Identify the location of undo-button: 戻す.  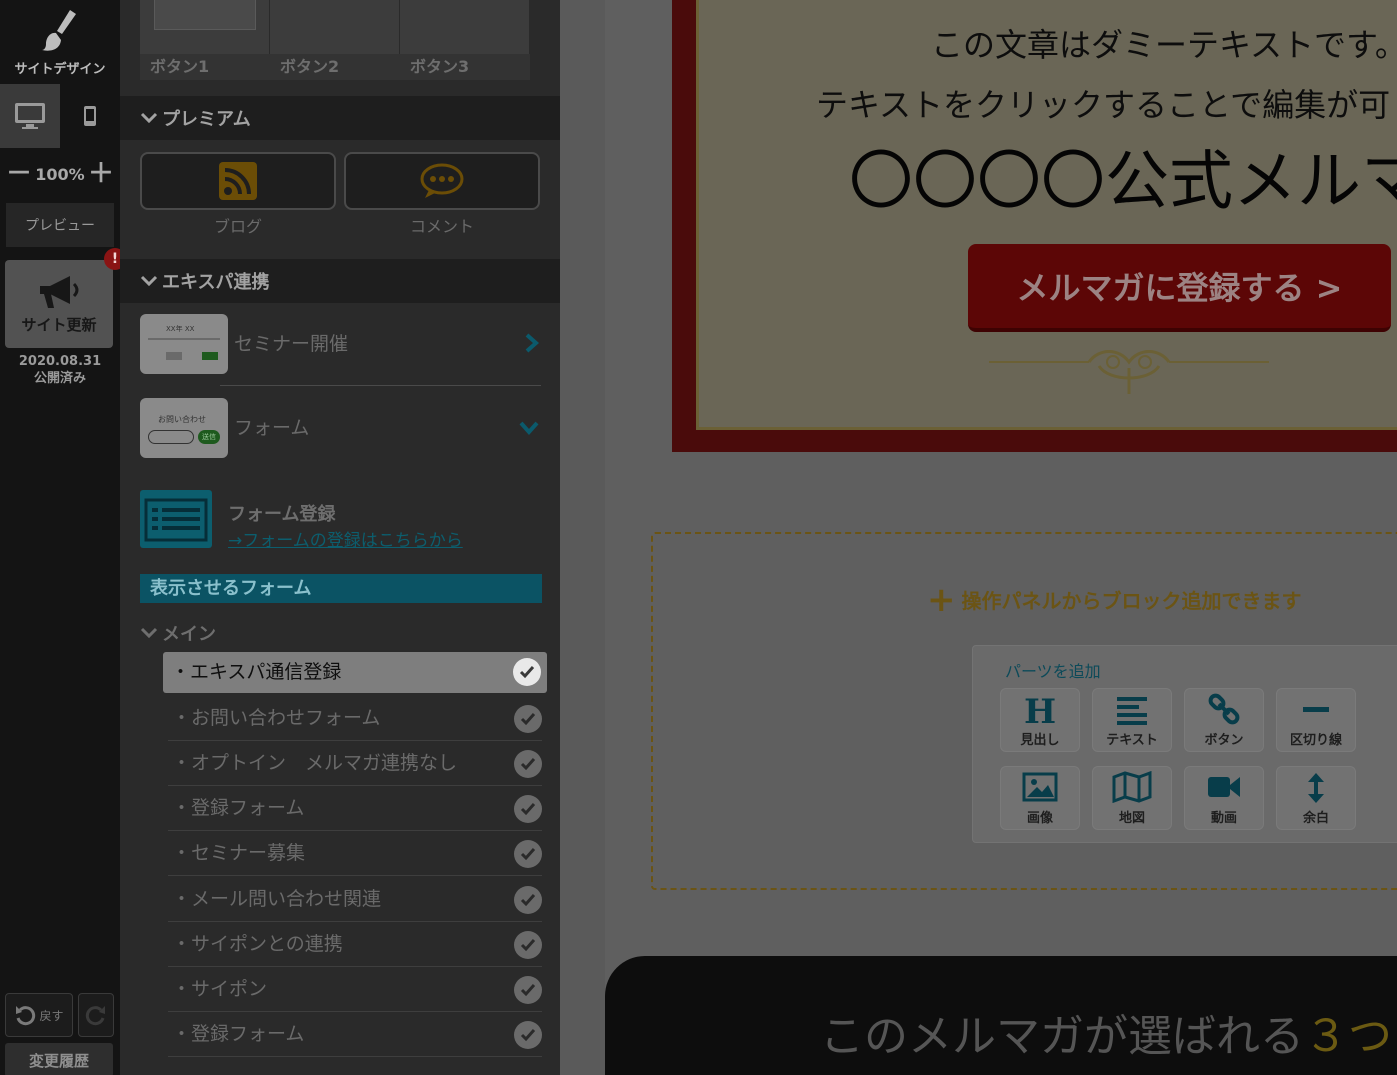
(39, 1015).